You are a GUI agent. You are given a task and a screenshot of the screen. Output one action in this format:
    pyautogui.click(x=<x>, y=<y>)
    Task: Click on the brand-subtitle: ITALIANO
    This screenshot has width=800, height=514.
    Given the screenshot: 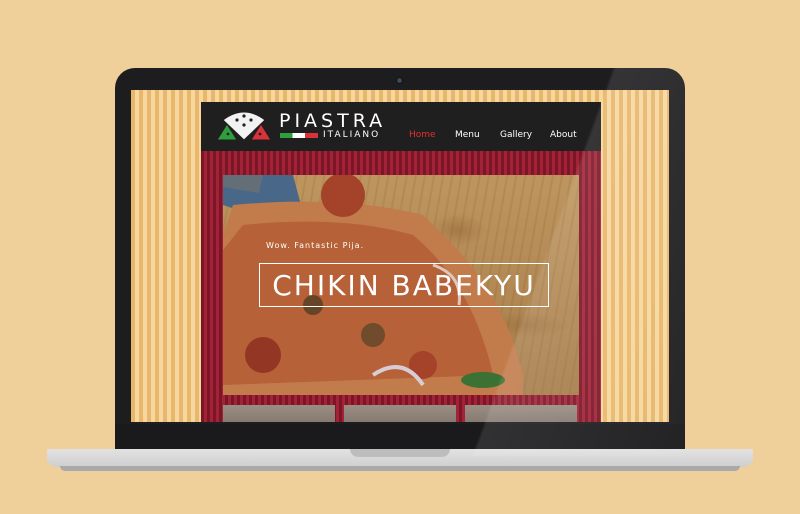 What is the action you would take?
    pyautogui.click(x=352, y=135)
    